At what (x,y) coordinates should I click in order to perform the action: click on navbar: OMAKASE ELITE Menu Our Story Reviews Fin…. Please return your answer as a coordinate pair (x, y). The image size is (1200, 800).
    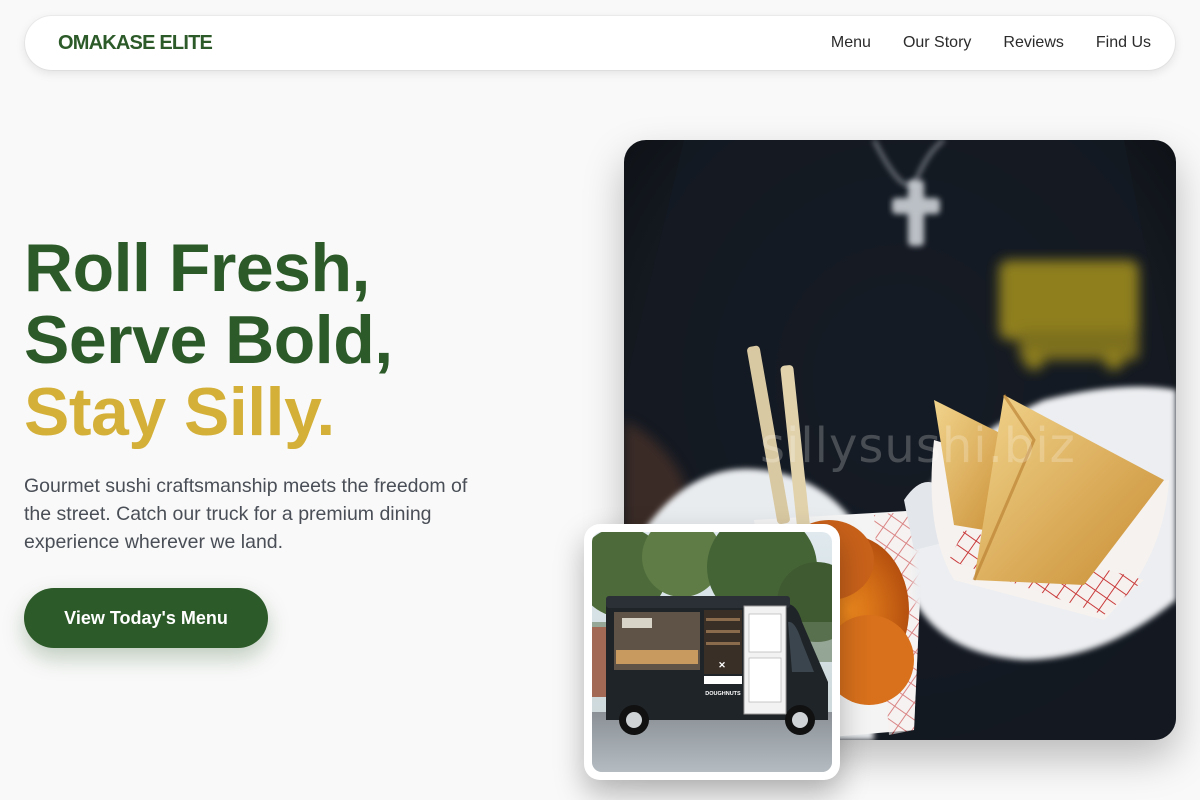
    Looking at the image, I should click on (600, 43).